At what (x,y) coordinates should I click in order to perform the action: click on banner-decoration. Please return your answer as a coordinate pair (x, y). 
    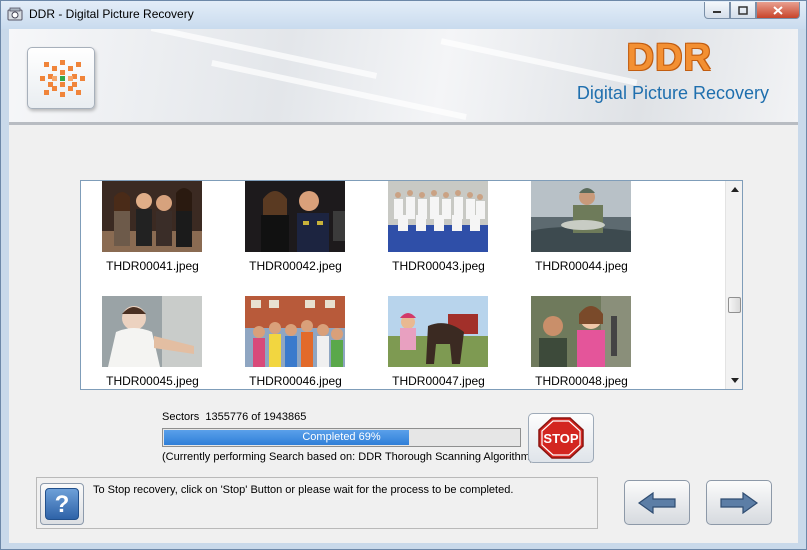
    Looking at the image, I should click on (539, 62).